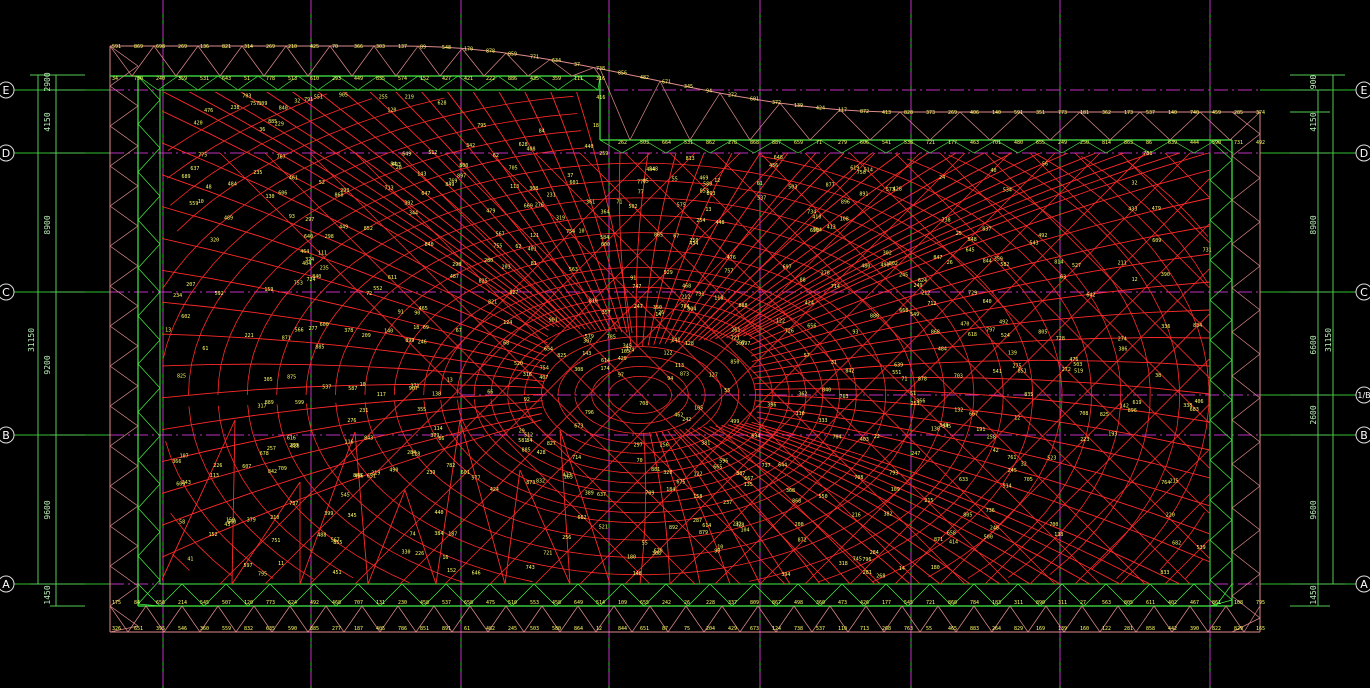  Describe the element at coordinates (429, 245) in the screenshot. I see `node-label: 840` at that location.